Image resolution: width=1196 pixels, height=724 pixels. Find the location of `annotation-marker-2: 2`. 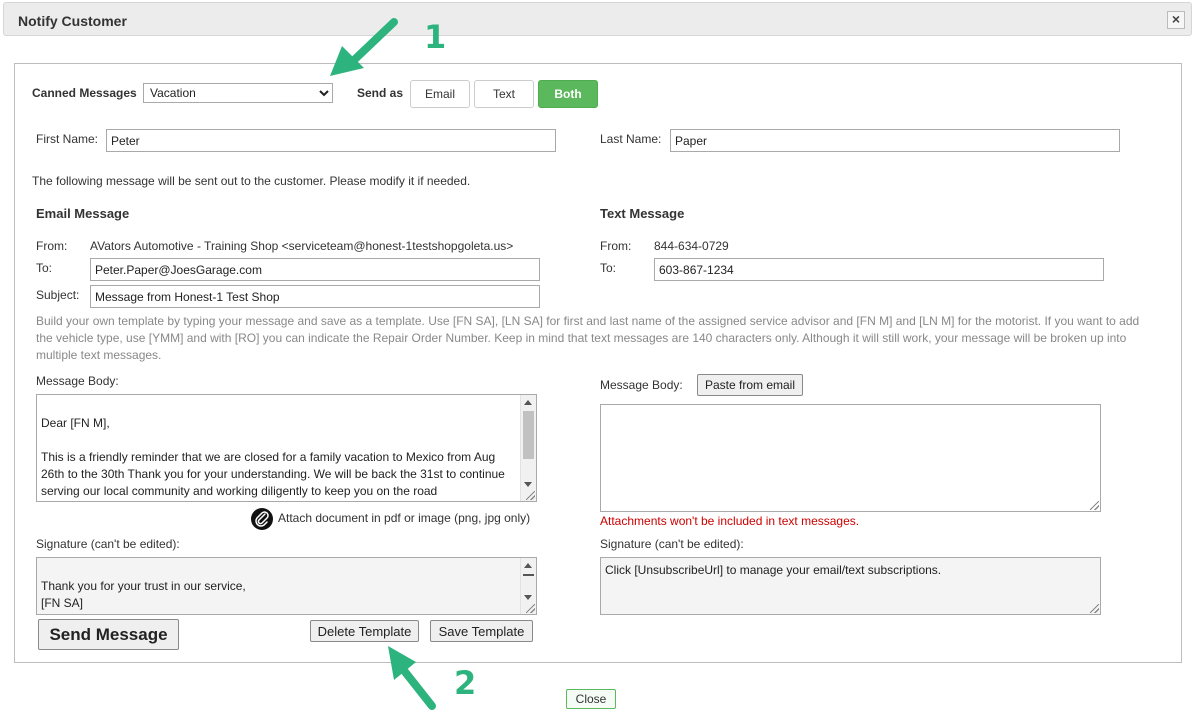

annotation-marker-2: 2 is located at coordinates (465, 683).